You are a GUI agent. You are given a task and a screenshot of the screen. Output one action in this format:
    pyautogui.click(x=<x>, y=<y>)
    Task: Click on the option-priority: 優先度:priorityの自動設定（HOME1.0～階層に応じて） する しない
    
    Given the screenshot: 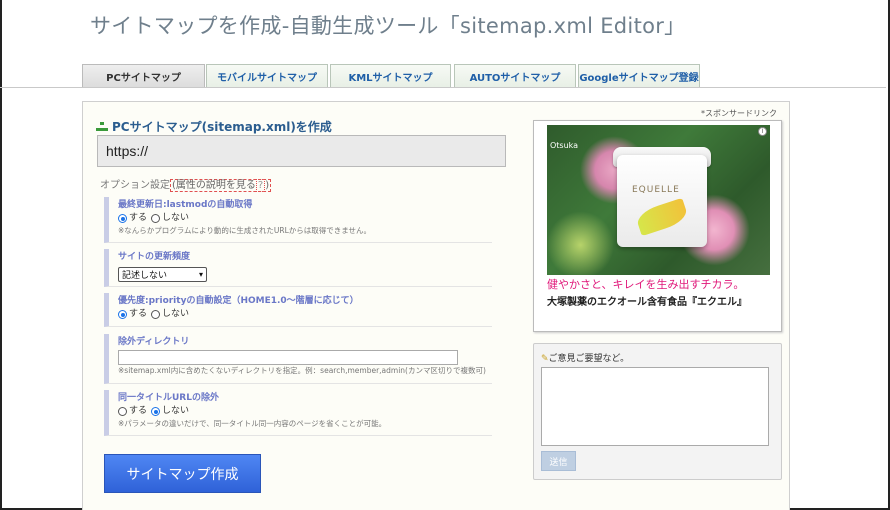 What is the action you would take?
    pyautogui.click(x=298, y=310)
    